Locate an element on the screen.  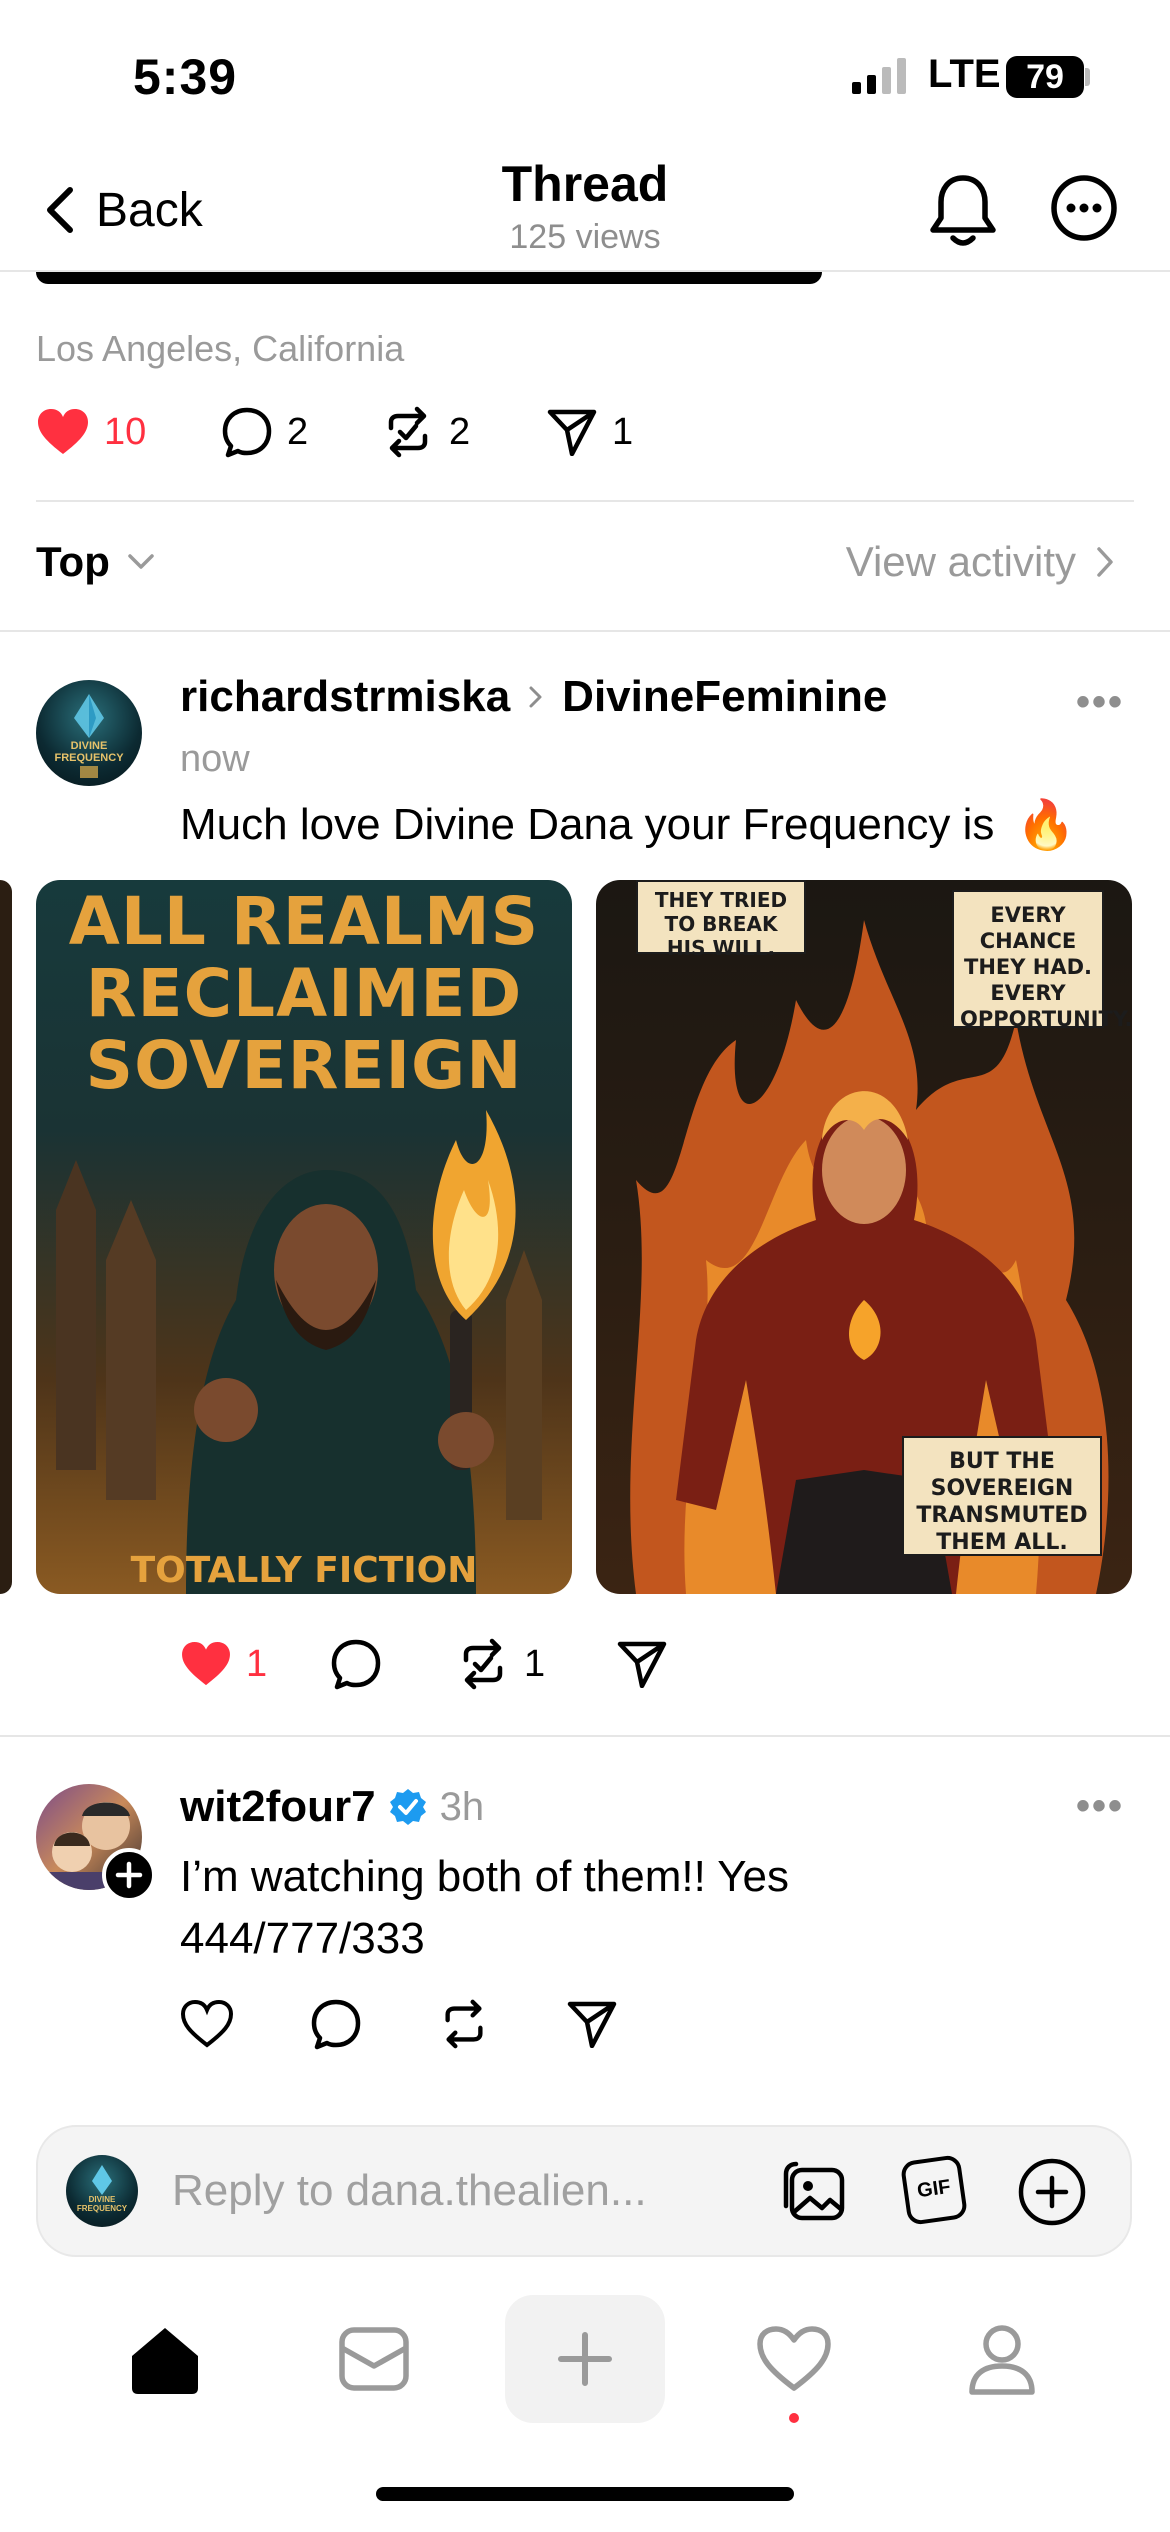
repost-count: 2 is located at coordinates (460, 431).